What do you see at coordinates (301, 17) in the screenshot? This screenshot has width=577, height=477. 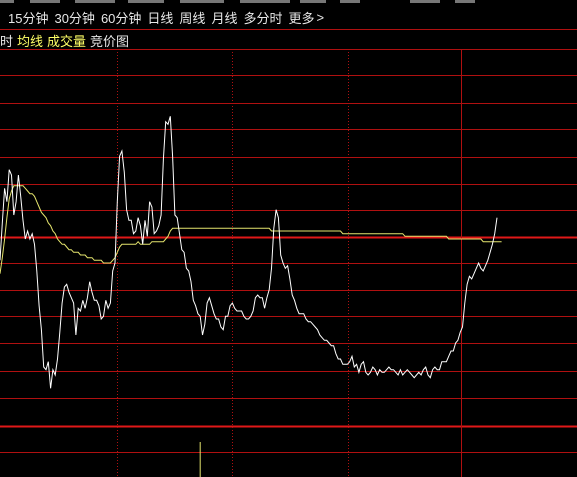 I see `menu-more: 更多` at bounding box center [301, 17].